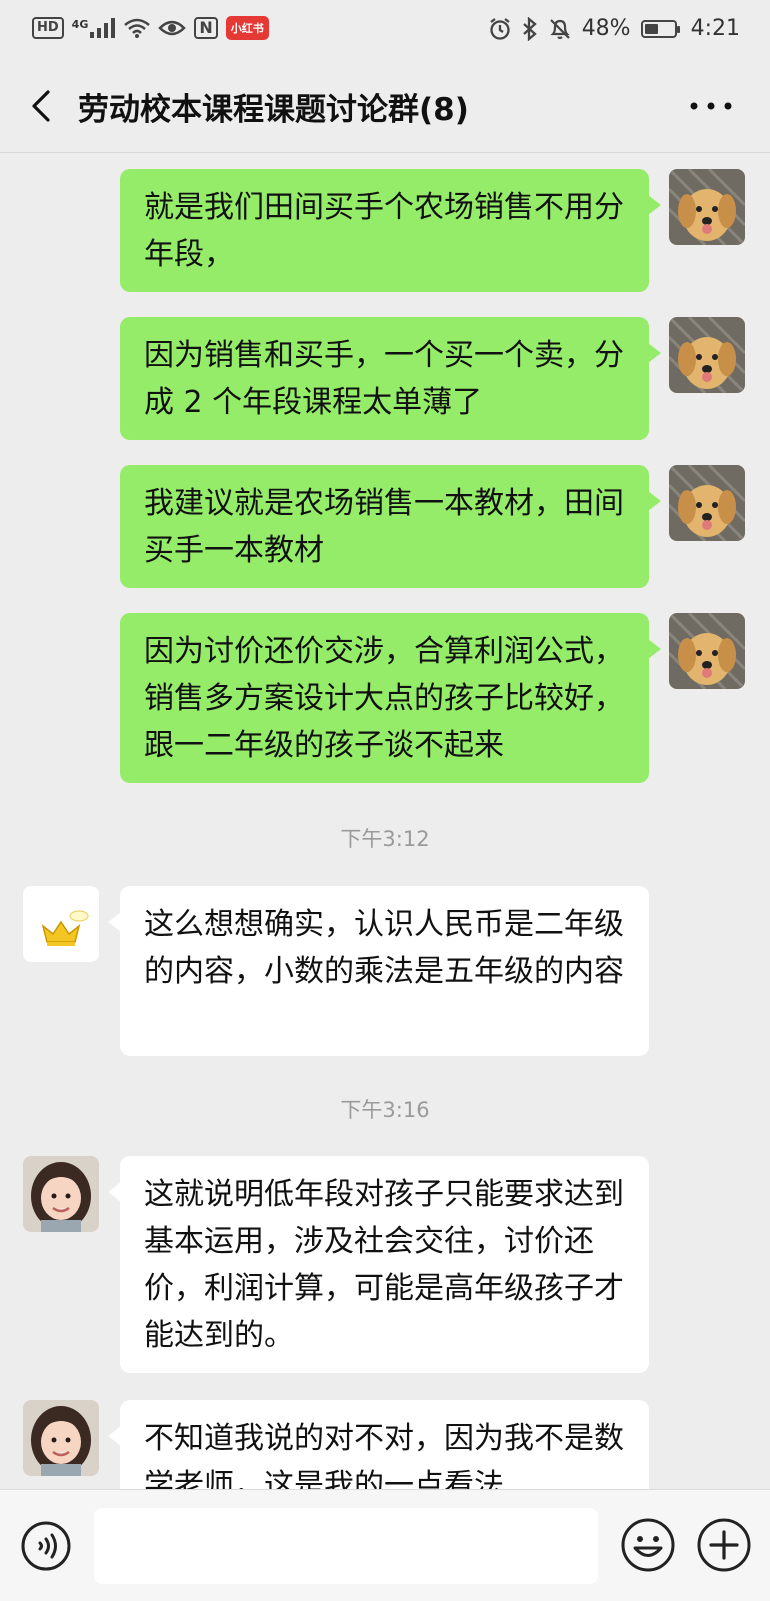 Image resolution: width=770 pixels, height=1601 pixels. Describe the element at coordinates (172, 28) in the screenshot. I see `eye-icon` at that location.